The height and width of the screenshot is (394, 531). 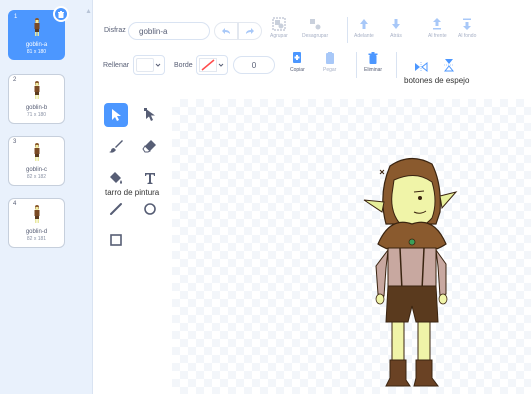 I want to click on costume-size: 81 x 180, so click(x=36, y=52).